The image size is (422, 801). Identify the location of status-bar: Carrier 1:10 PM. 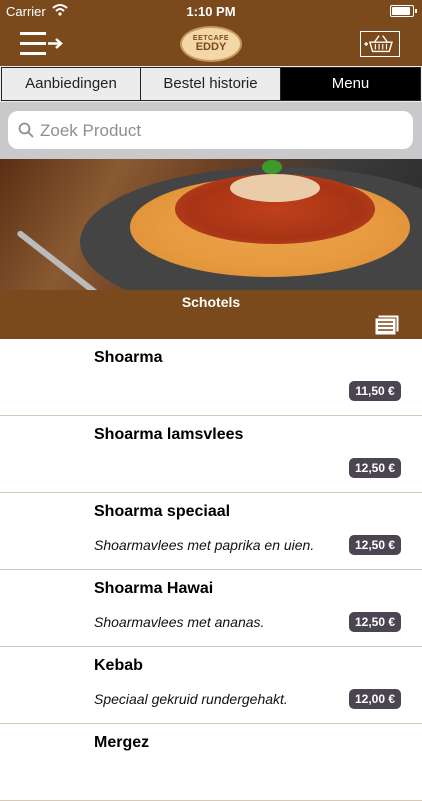
(211, 11).